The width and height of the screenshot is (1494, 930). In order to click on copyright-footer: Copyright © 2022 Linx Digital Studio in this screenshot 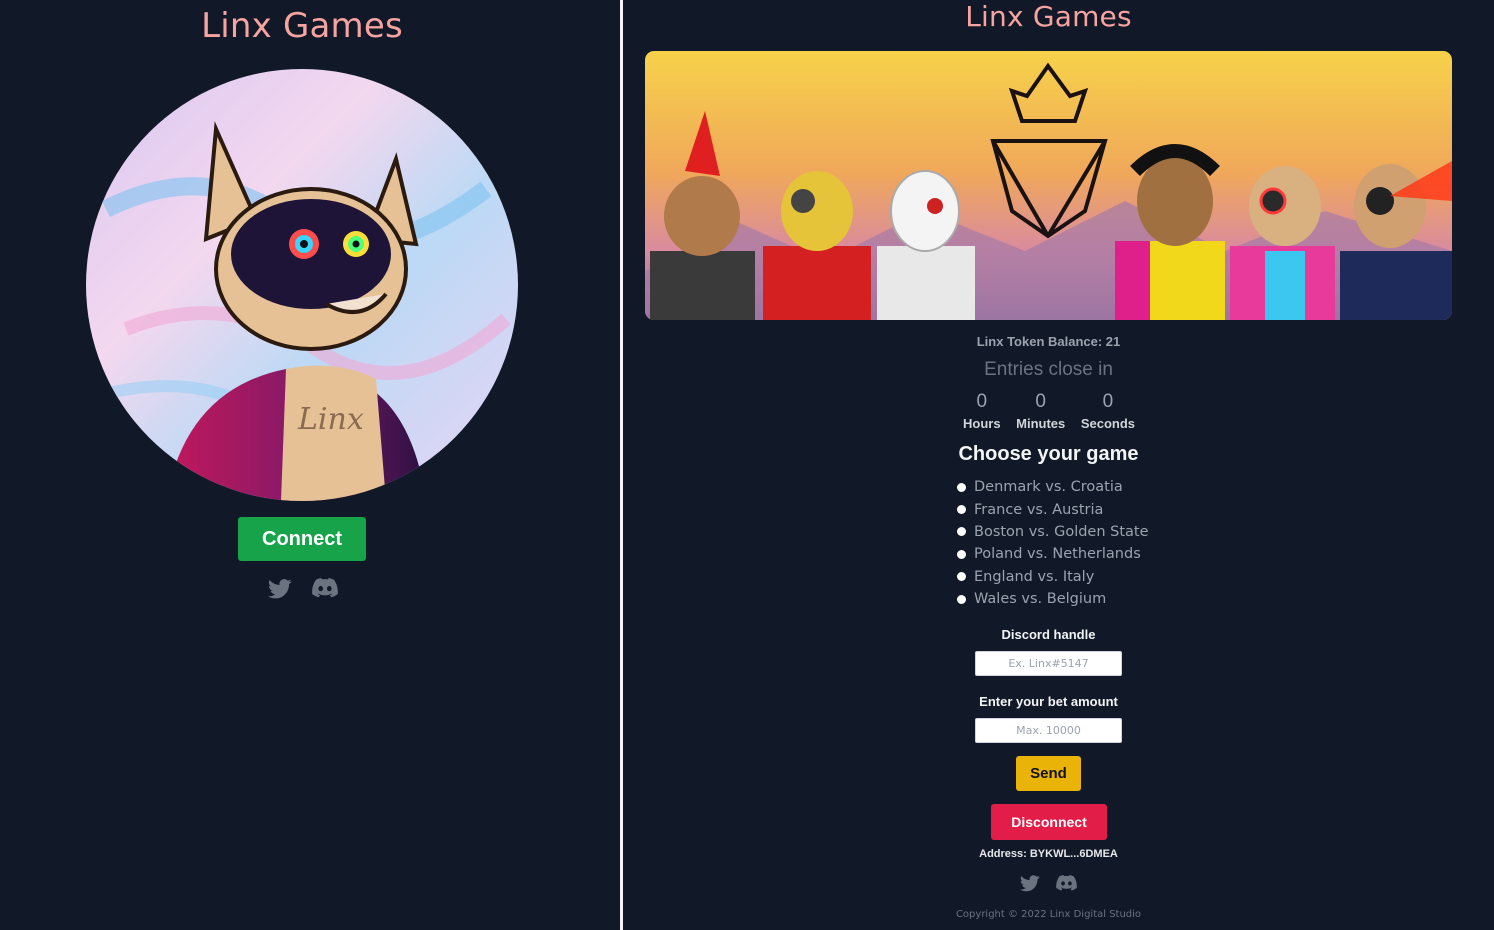, I will do `click(1048, 914)`.